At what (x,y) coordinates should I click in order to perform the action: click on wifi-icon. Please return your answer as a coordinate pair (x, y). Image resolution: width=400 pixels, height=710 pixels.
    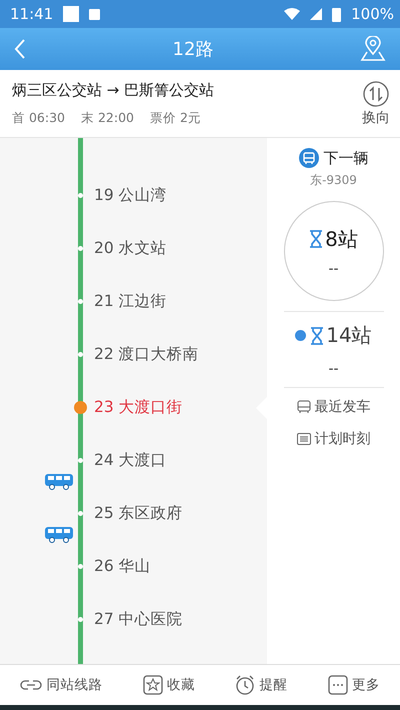
    Looking at the image, I should click on (292, 14).